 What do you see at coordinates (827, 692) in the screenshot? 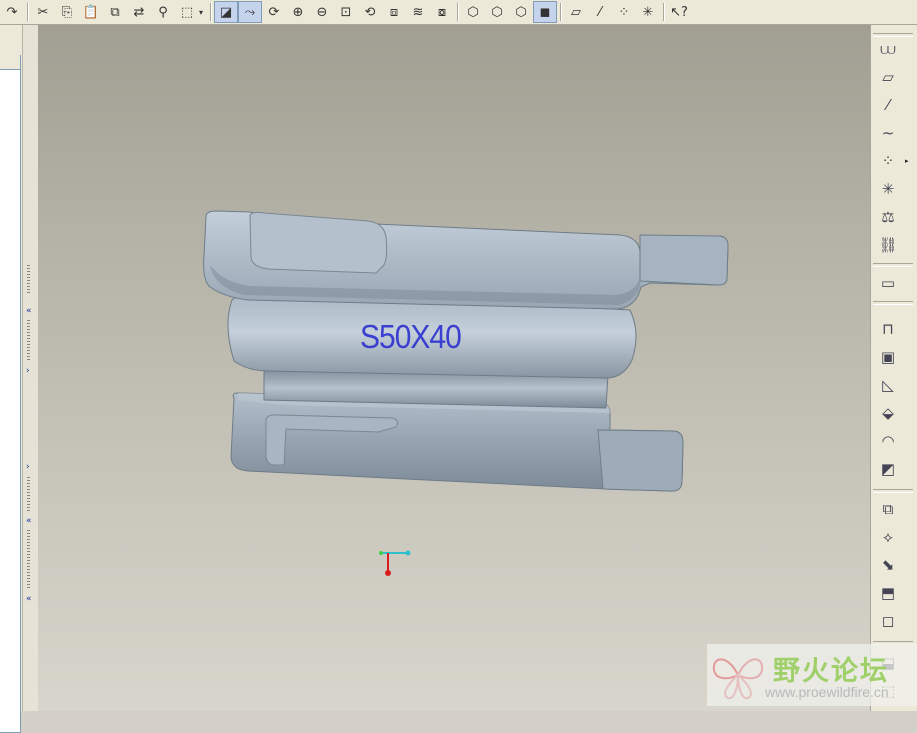
I see `watermark-url: www.proewildfire.cn` at bounding box center [827, 692].